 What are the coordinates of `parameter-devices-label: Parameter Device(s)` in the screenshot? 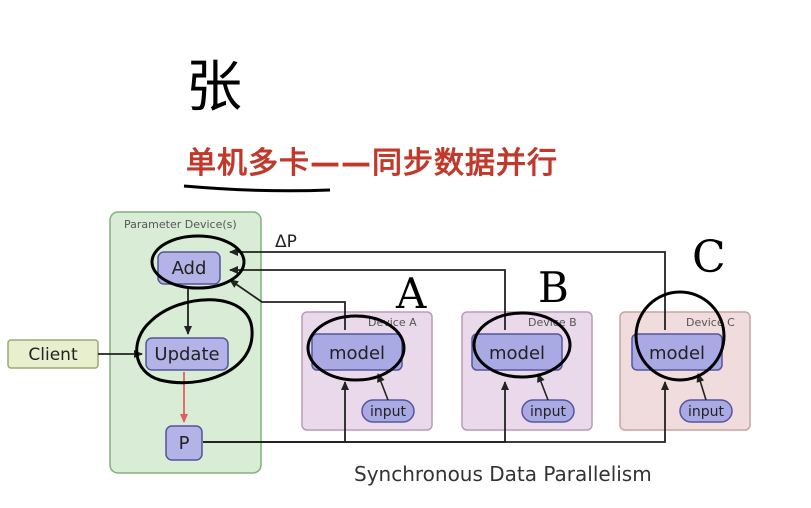 It's located at (180, 224).